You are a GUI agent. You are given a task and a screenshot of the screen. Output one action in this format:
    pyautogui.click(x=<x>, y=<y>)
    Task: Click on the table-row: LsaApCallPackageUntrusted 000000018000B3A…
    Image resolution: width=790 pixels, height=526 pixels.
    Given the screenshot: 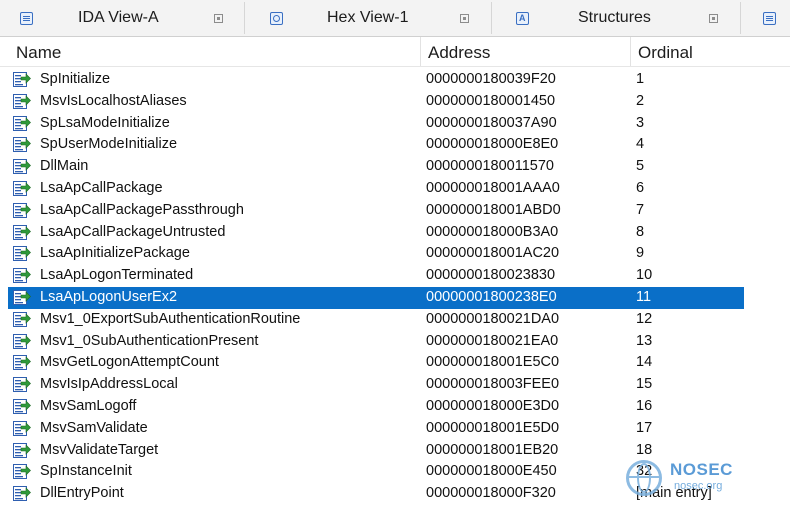 What is the action you would take?
    pyautogui.click(x=395, y=233)
    